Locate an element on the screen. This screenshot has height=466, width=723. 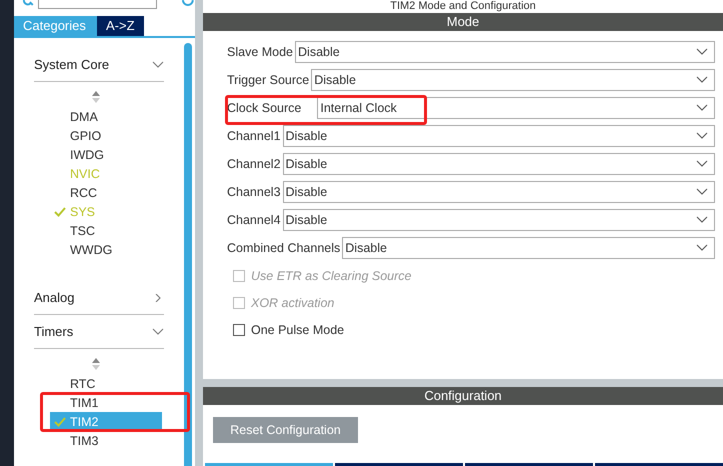
checkbox is located at coordinates (239, 330).